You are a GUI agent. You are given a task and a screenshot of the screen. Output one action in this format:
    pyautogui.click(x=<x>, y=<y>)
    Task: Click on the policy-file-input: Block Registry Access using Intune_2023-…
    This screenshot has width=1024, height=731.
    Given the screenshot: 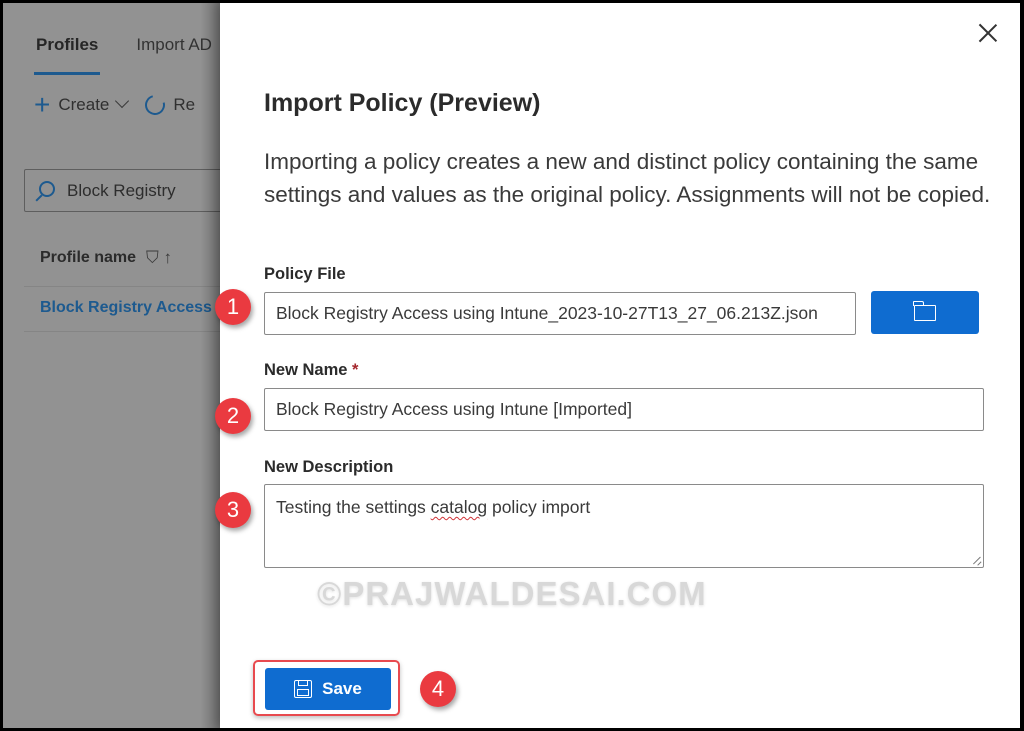 What is the action you would take?
    pyautogui.click(x=560, y=313)
    